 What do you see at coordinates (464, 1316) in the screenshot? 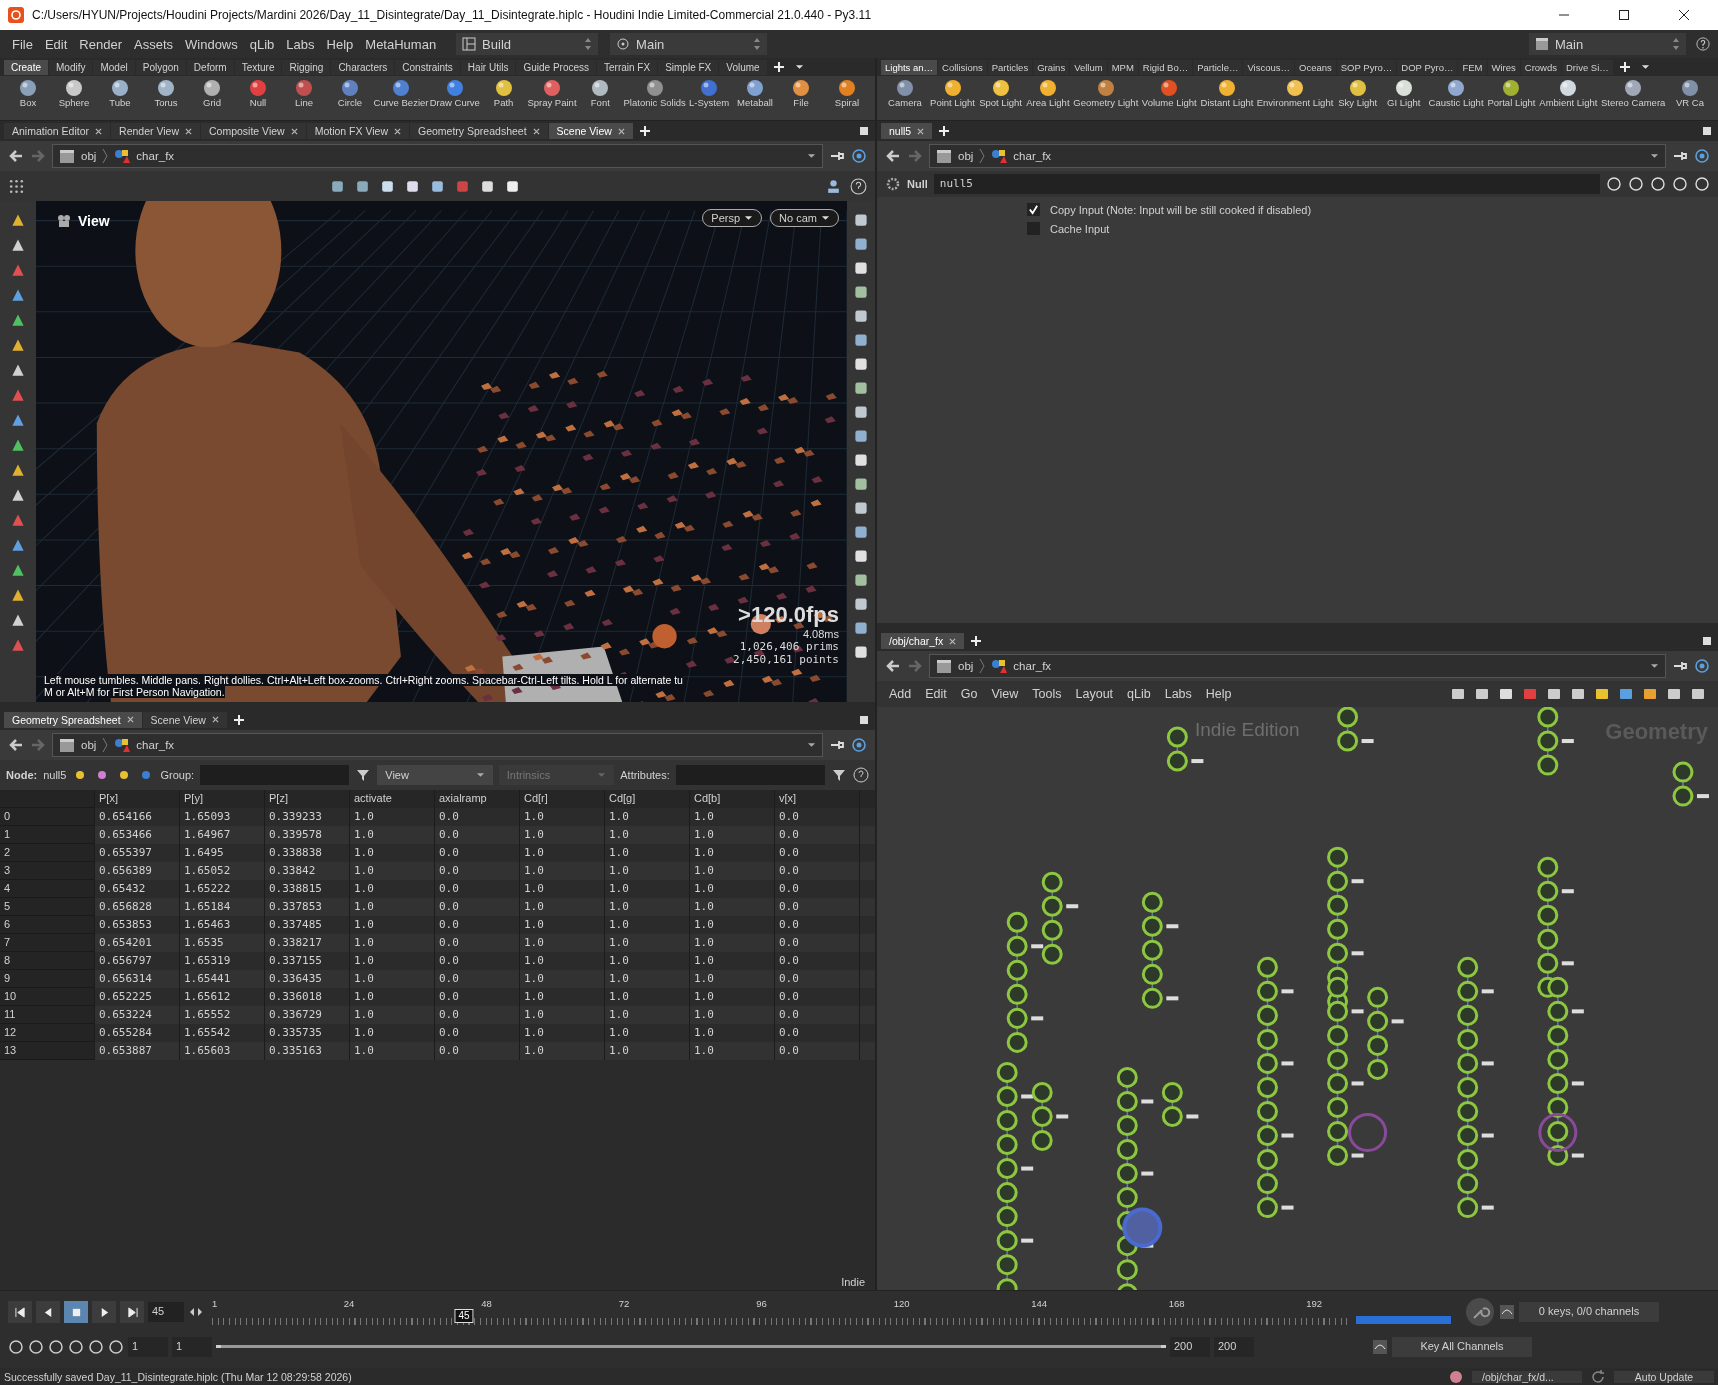
I see `current-frame-marker: 45` at bounding box center [464, 1316].